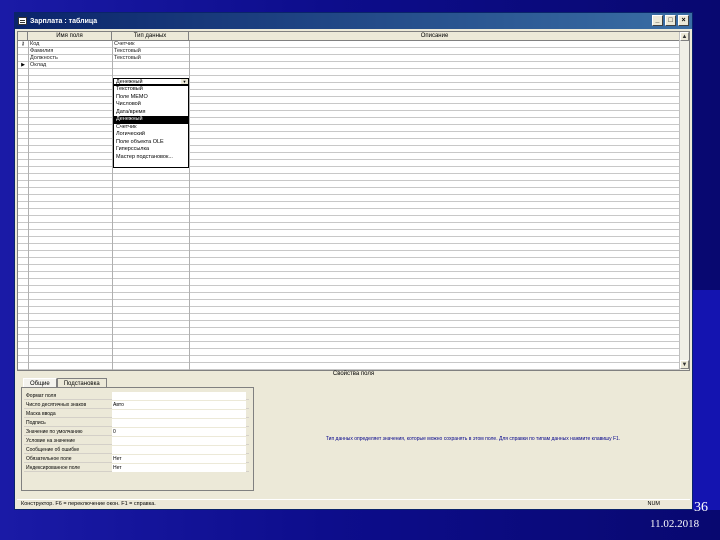  What do you see at coordinates (41, 396) in the screenshot?
I see `property-label: Формат поля` at bounding box center [41, 396].